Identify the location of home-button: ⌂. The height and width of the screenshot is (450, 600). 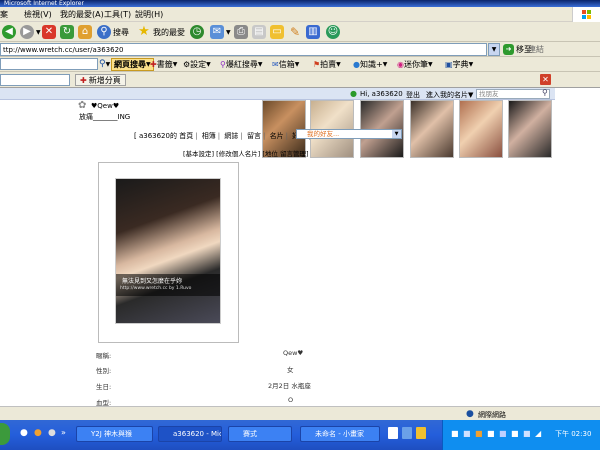
(86, 32).